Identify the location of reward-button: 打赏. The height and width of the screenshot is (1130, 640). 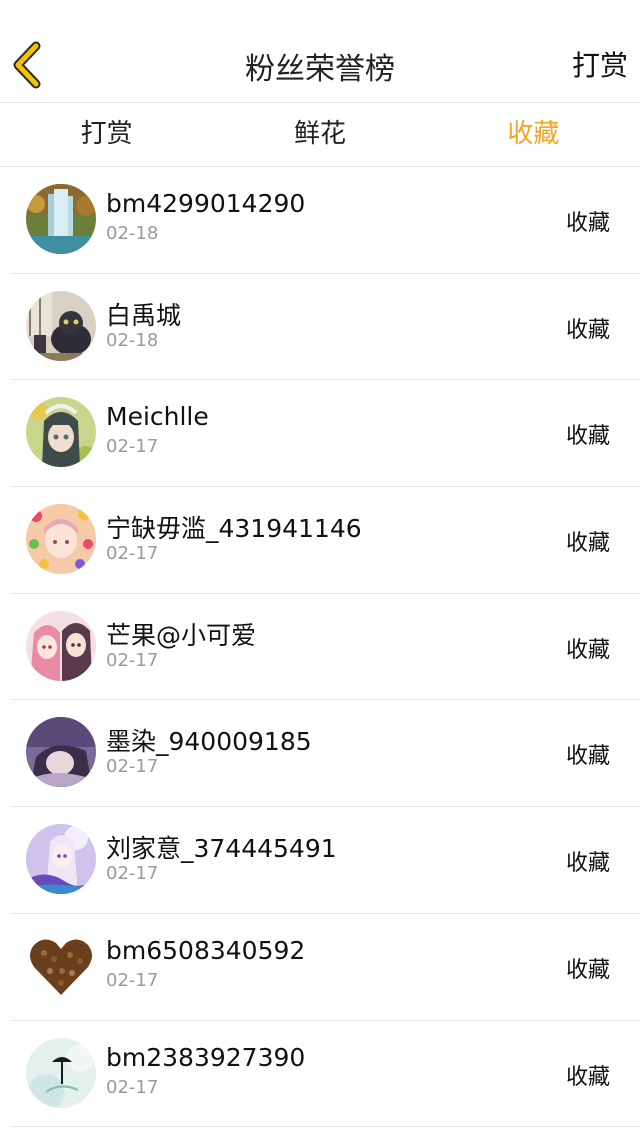
(600, 64).